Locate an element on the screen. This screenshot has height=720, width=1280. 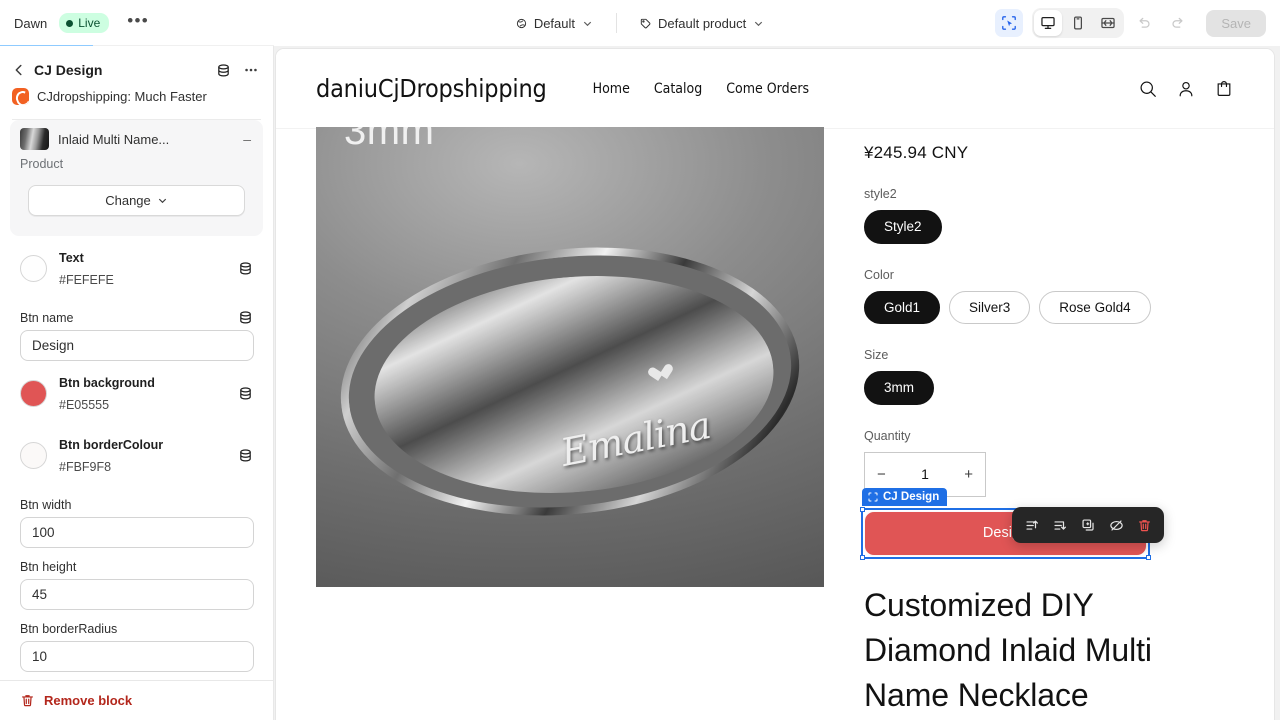
app-row: CJdropshipping: Much Faster is located at coordinates (136, 97).